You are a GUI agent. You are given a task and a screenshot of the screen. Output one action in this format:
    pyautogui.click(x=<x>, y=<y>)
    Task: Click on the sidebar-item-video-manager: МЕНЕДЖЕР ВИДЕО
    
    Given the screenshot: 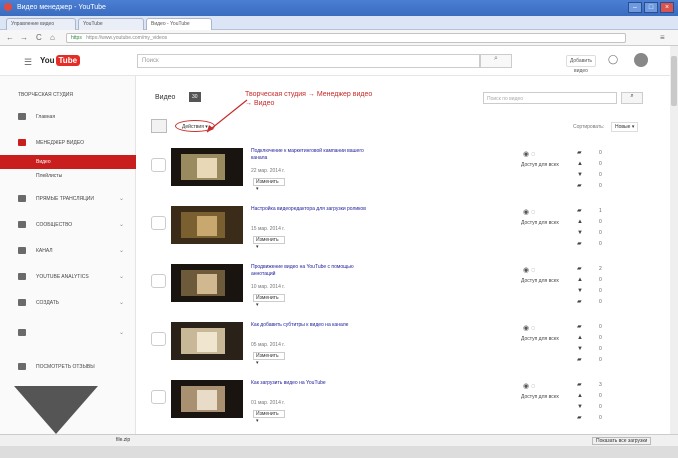 What is the action you would take?
    pyautogui.click(x=68, y=143)
    